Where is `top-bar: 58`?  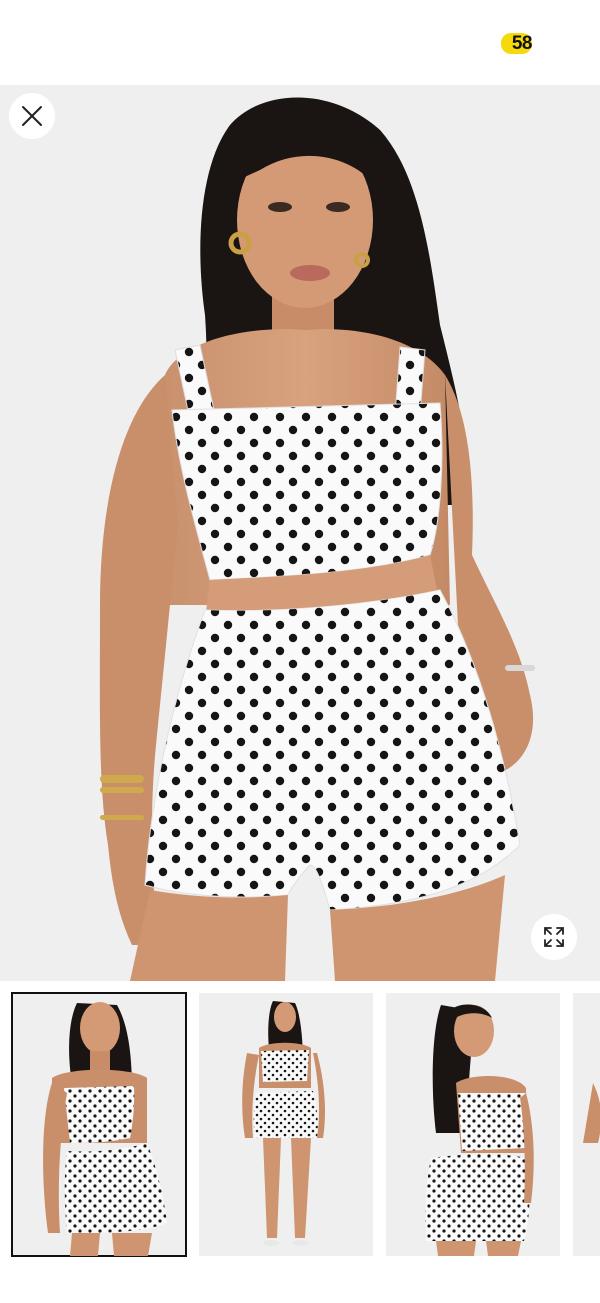
top-bar: 58 is located at coordinates (300, 42).